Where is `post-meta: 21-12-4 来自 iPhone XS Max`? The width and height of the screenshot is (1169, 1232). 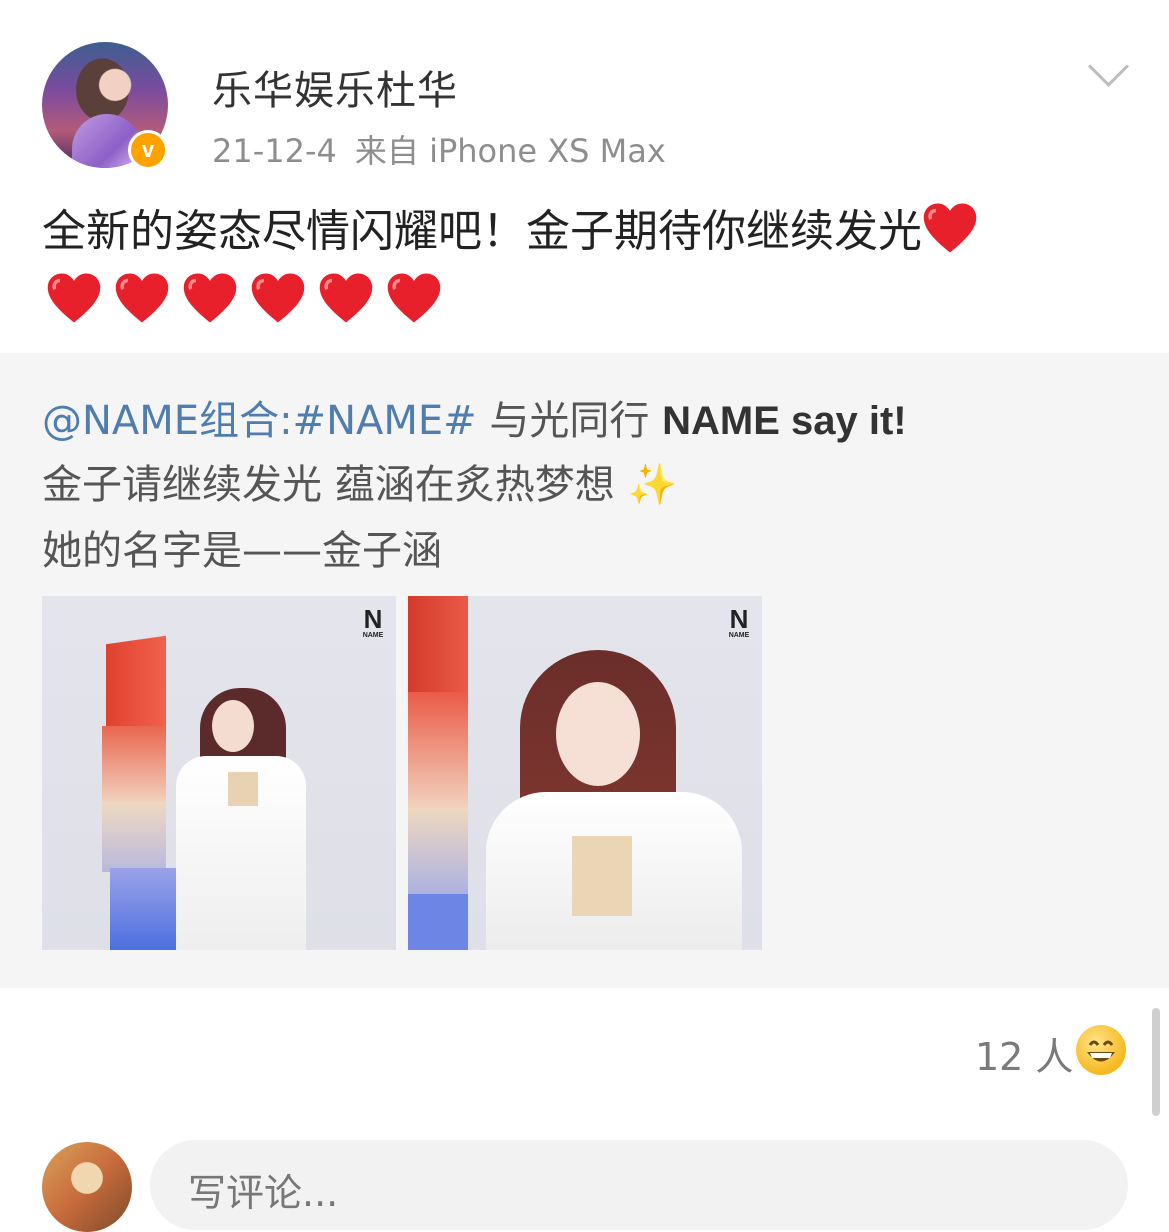
post-meta: 21-12-4 来自 iPhone XS Max is located at coordinates (439, 149).